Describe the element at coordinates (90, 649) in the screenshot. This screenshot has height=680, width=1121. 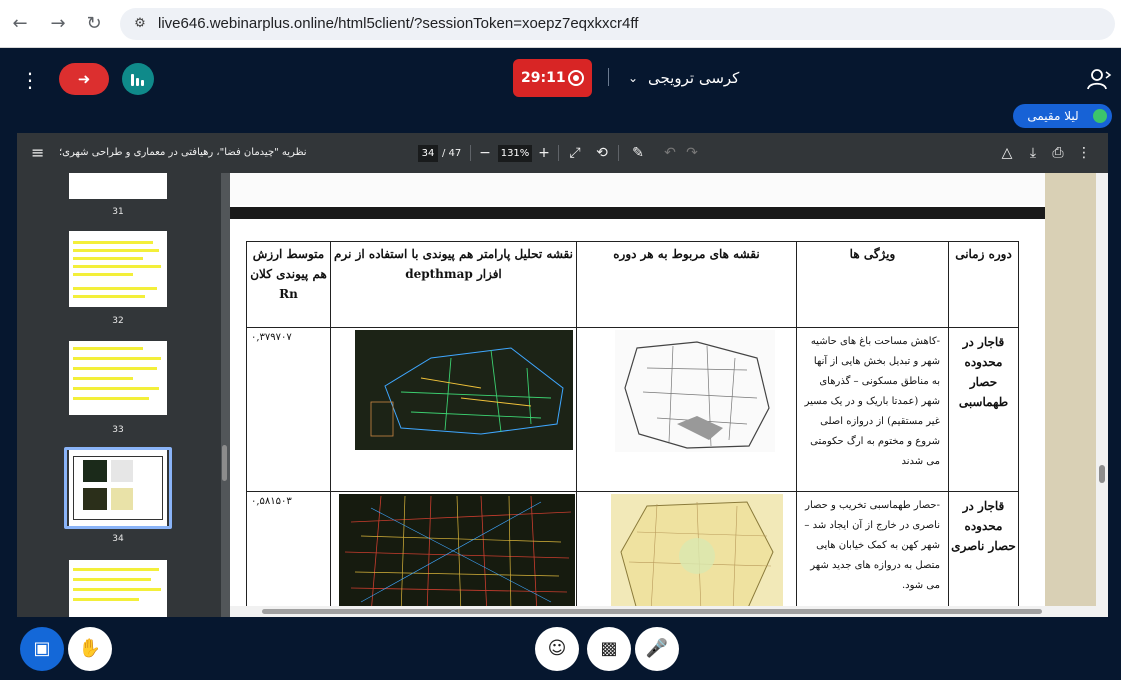
I see `raise-hand-icon: ✋` at that location.